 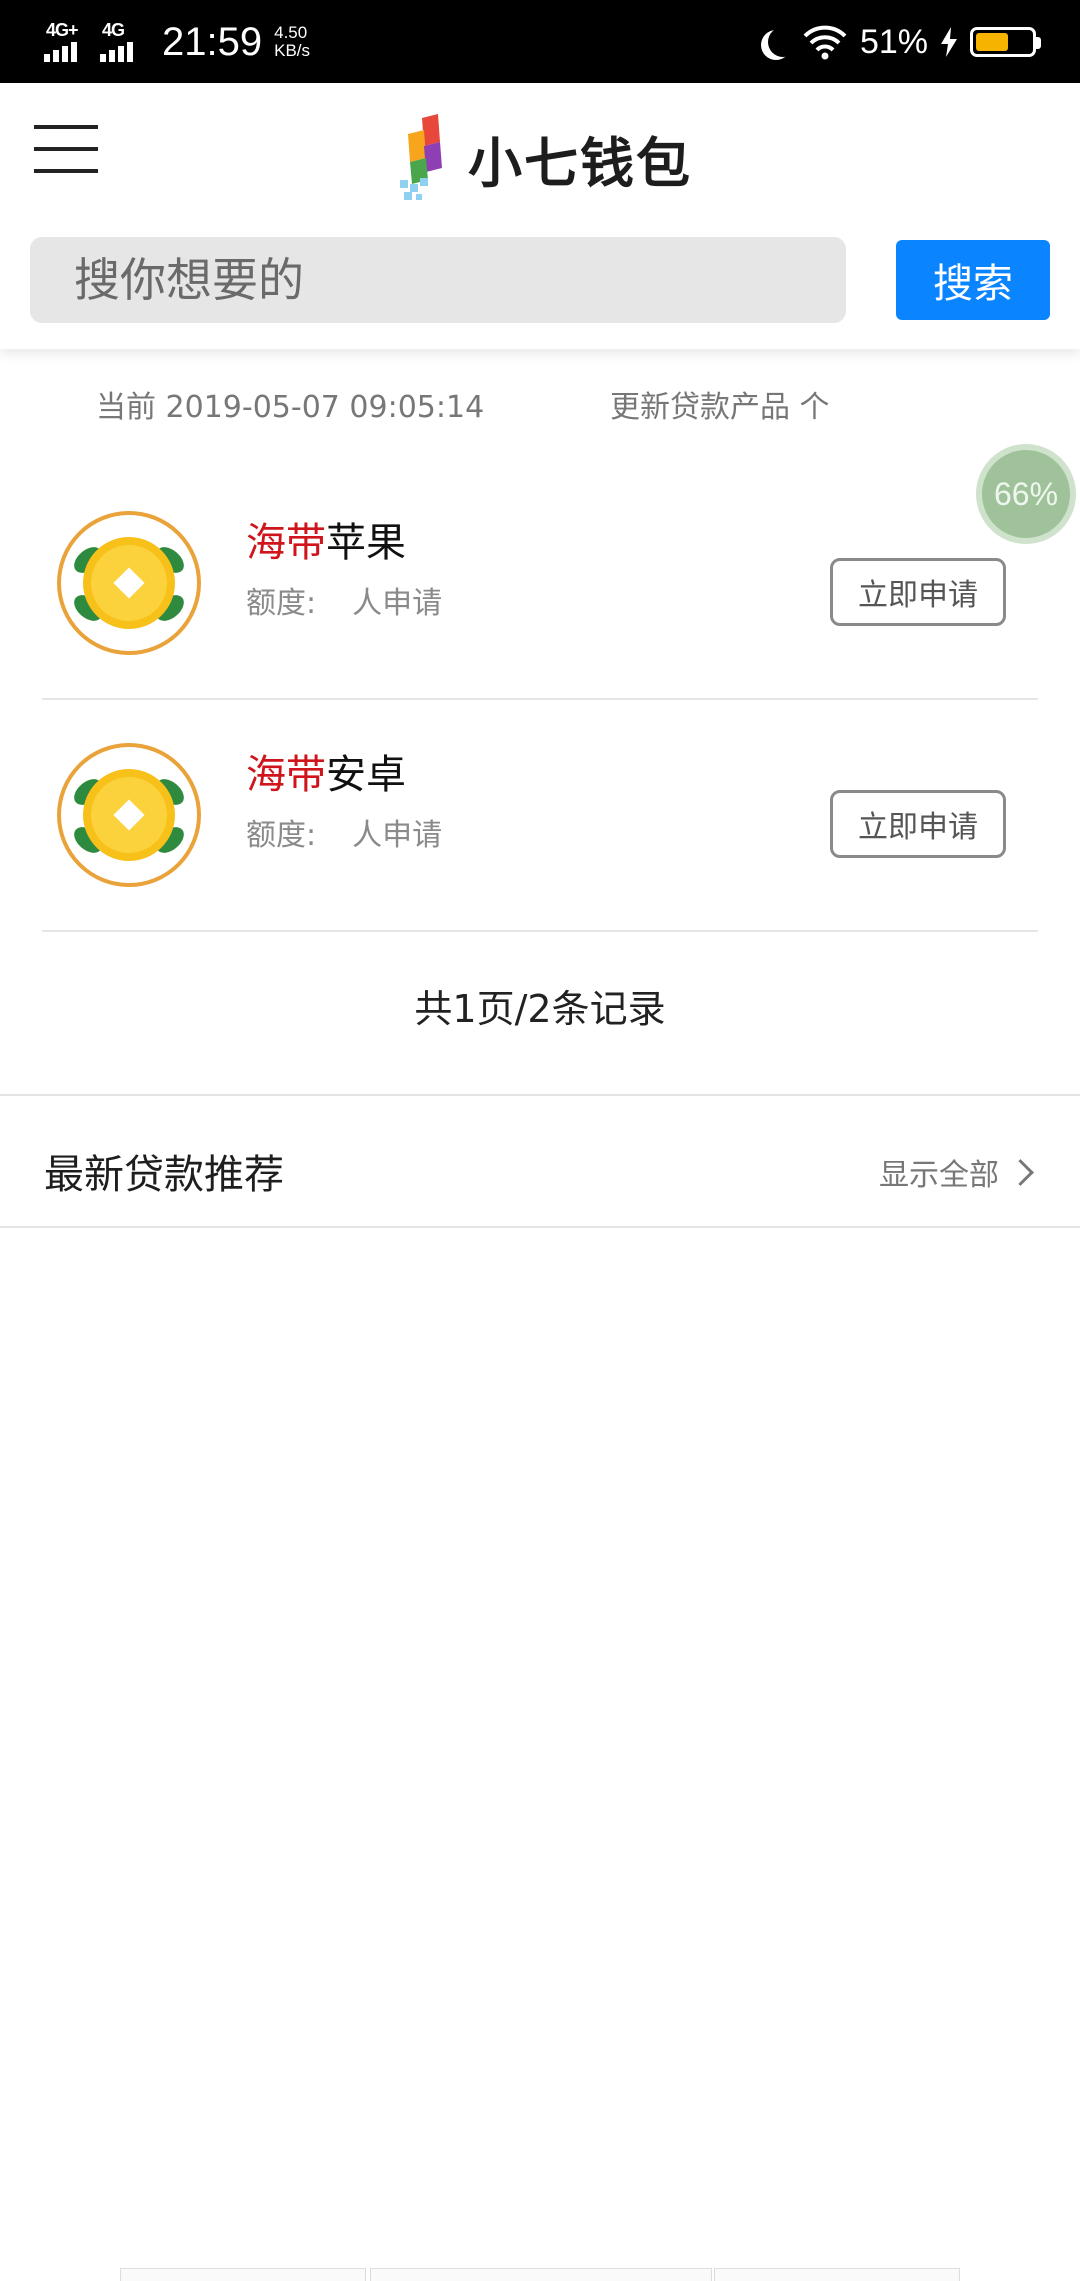 I want to click on header: 小七钱包 搜索, so click(x=540, y=216).